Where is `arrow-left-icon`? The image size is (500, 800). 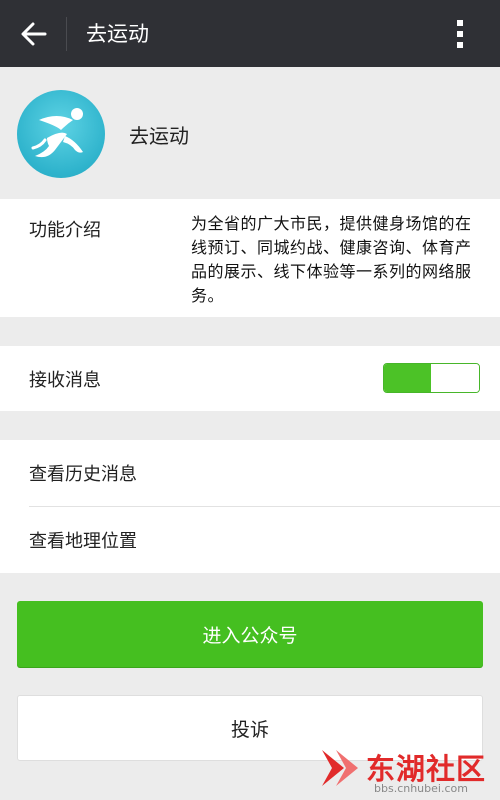
arrow-left-icon is located at coordinates (34, 34).